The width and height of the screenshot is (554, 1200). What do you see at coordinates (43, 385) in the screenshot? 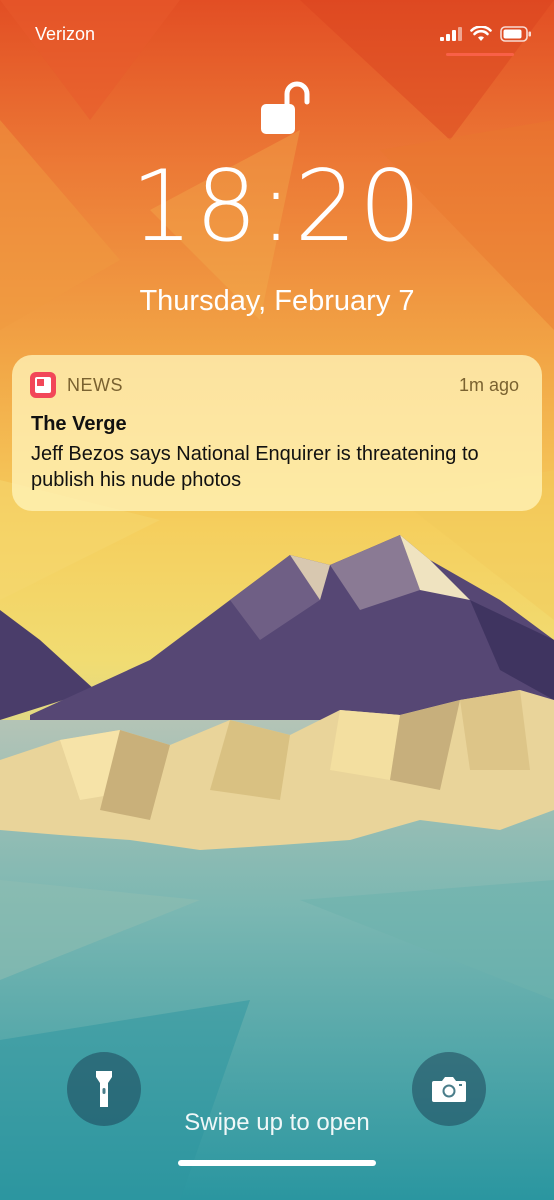
I see `news-app-icon` at bounding box center [43, 385].